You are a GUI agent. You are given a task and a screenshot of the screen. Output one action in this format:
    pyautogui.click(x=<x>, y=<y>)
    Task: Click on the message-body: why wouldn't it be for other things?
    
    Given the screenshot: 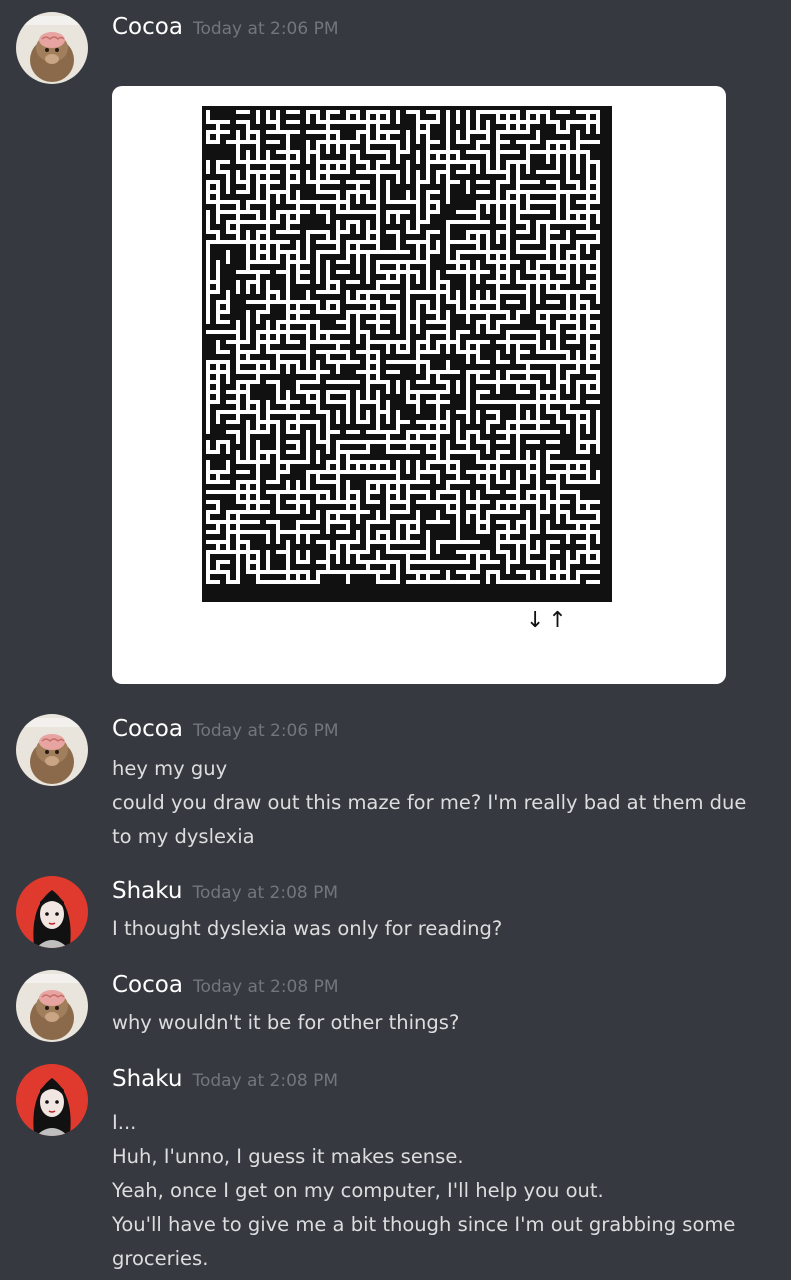 What is the action you would take?
    pyautogui.click(x=442, y=1023)
    